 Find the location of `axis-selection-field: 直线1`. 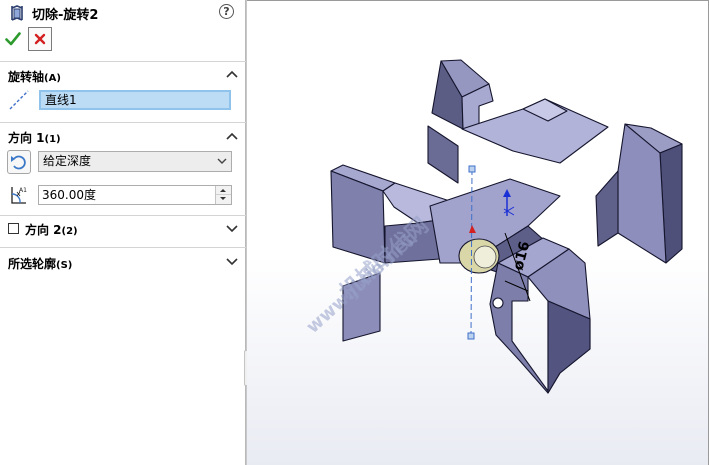

axis-selection-field: 直线1 is located at coordinates (135, 100).